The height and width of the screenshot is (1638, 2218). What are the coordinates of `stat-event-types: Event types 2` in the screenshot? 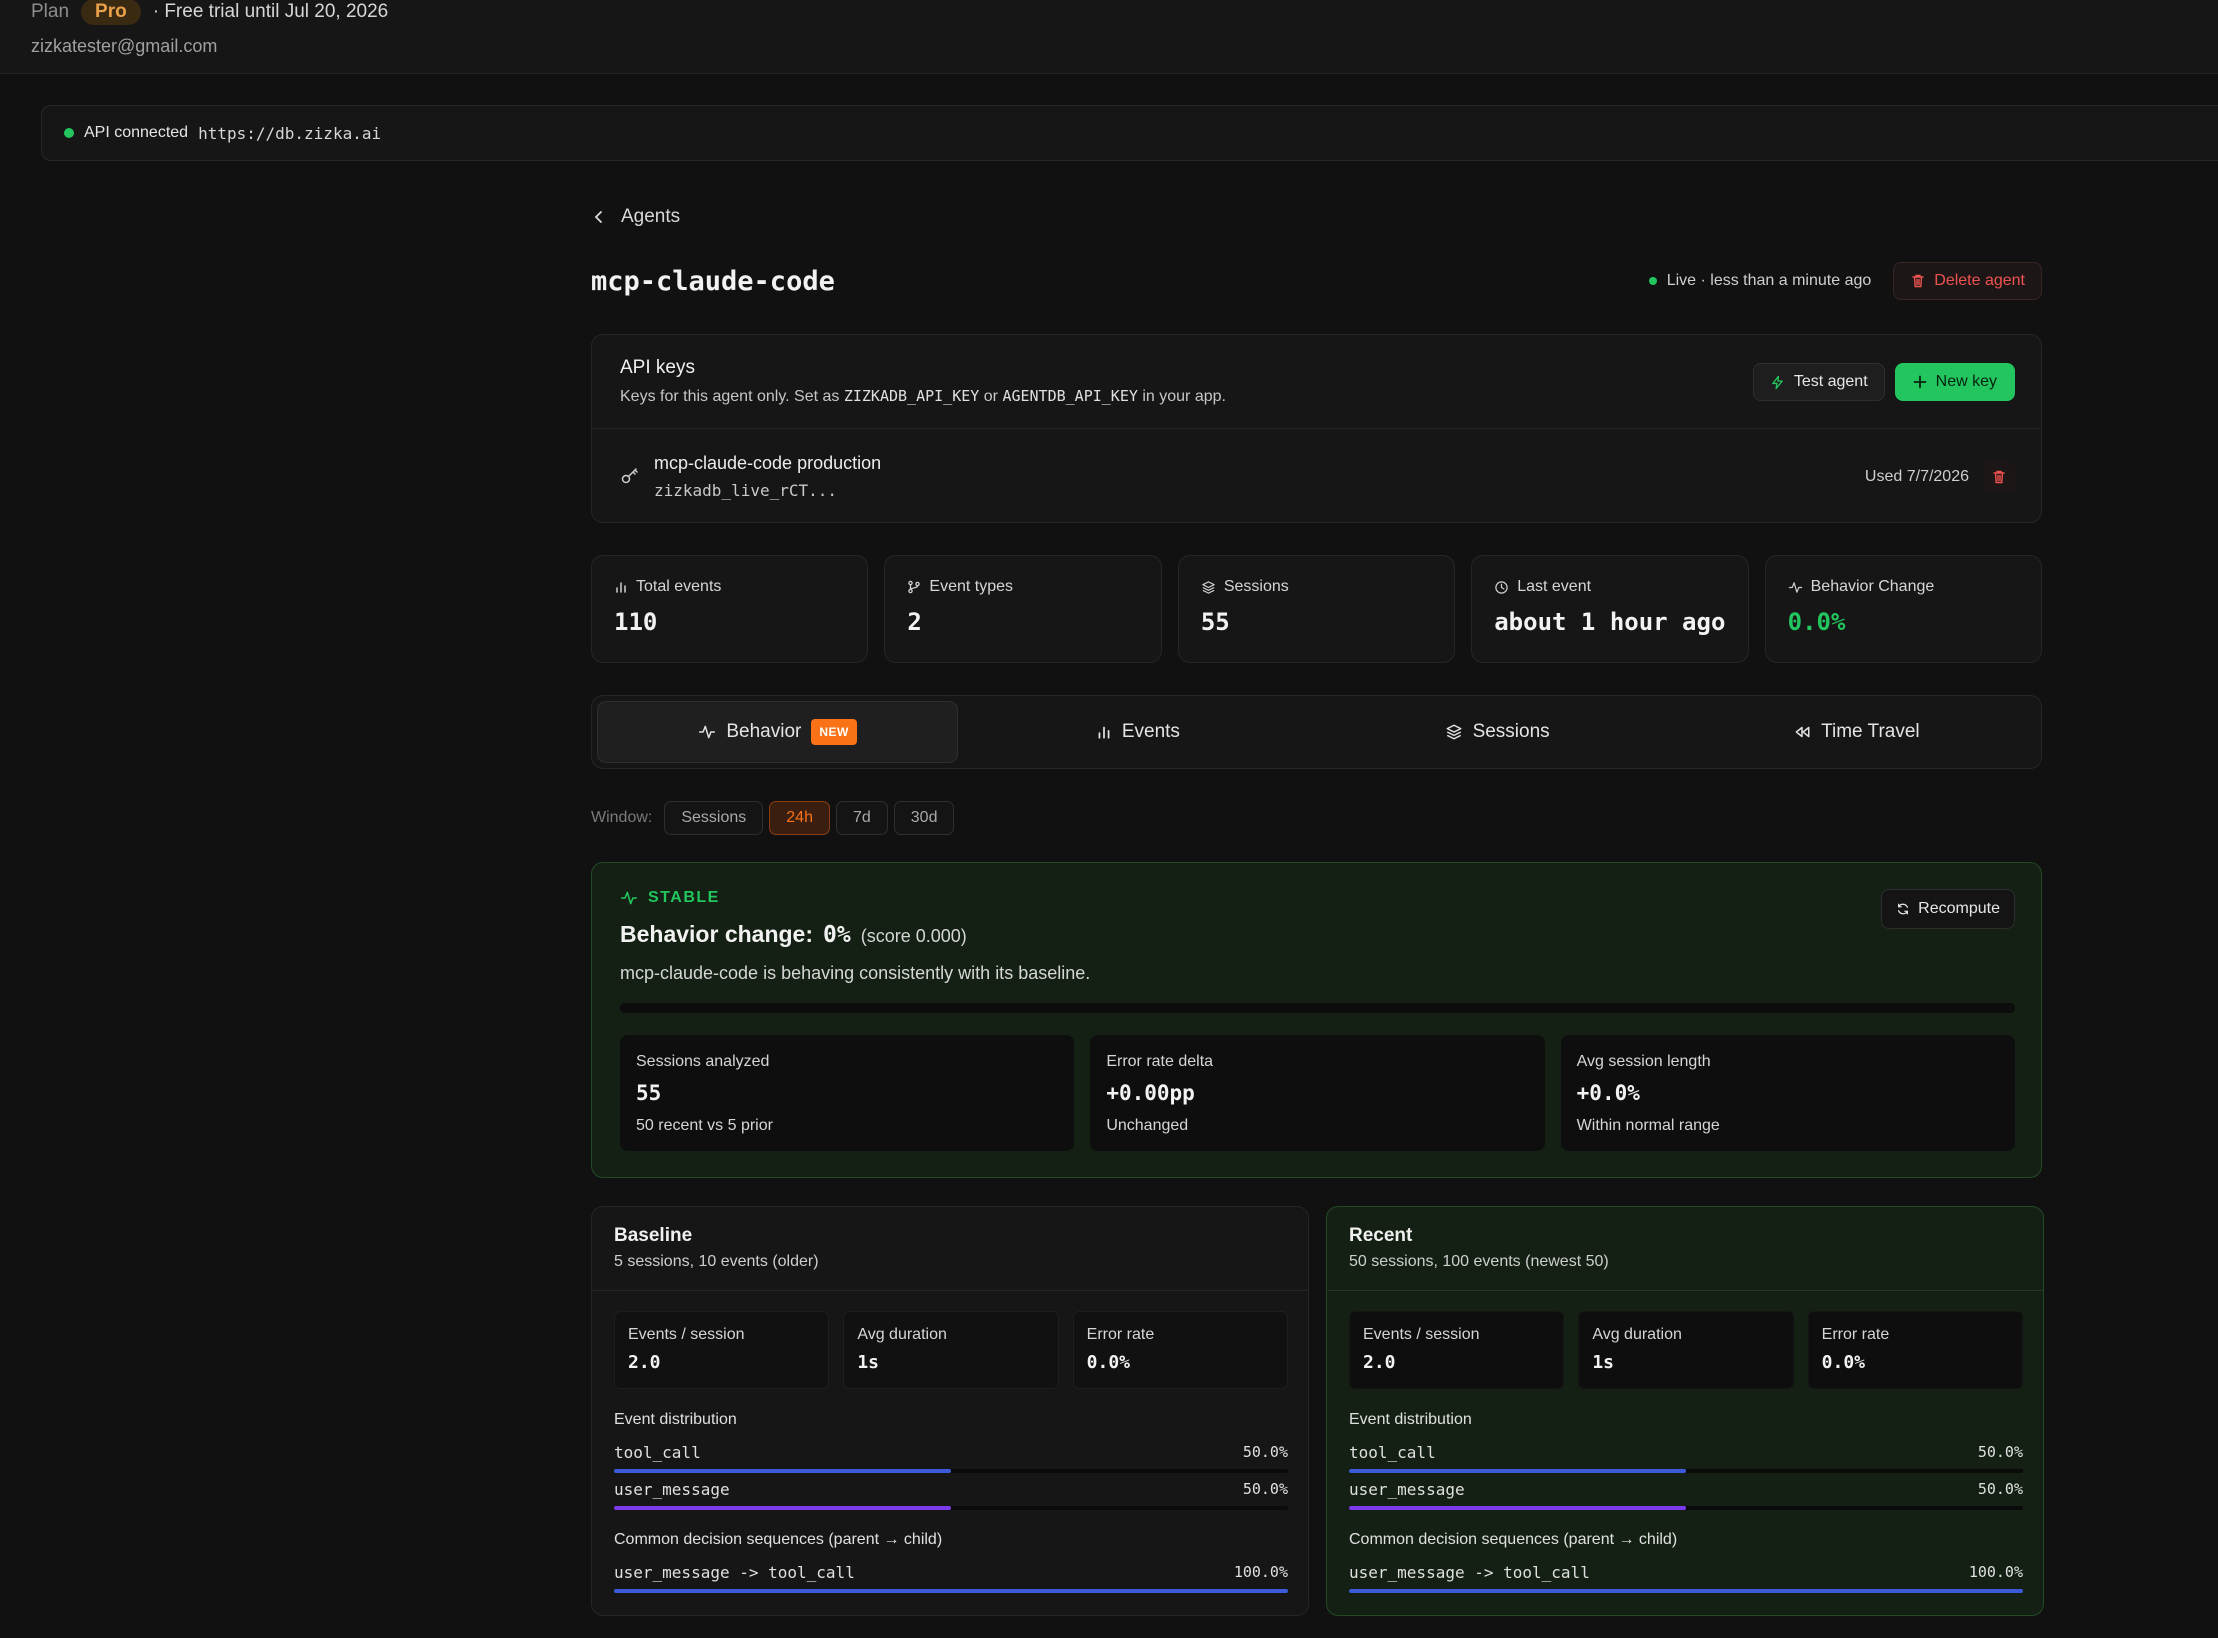 It's located at (1023, 609).